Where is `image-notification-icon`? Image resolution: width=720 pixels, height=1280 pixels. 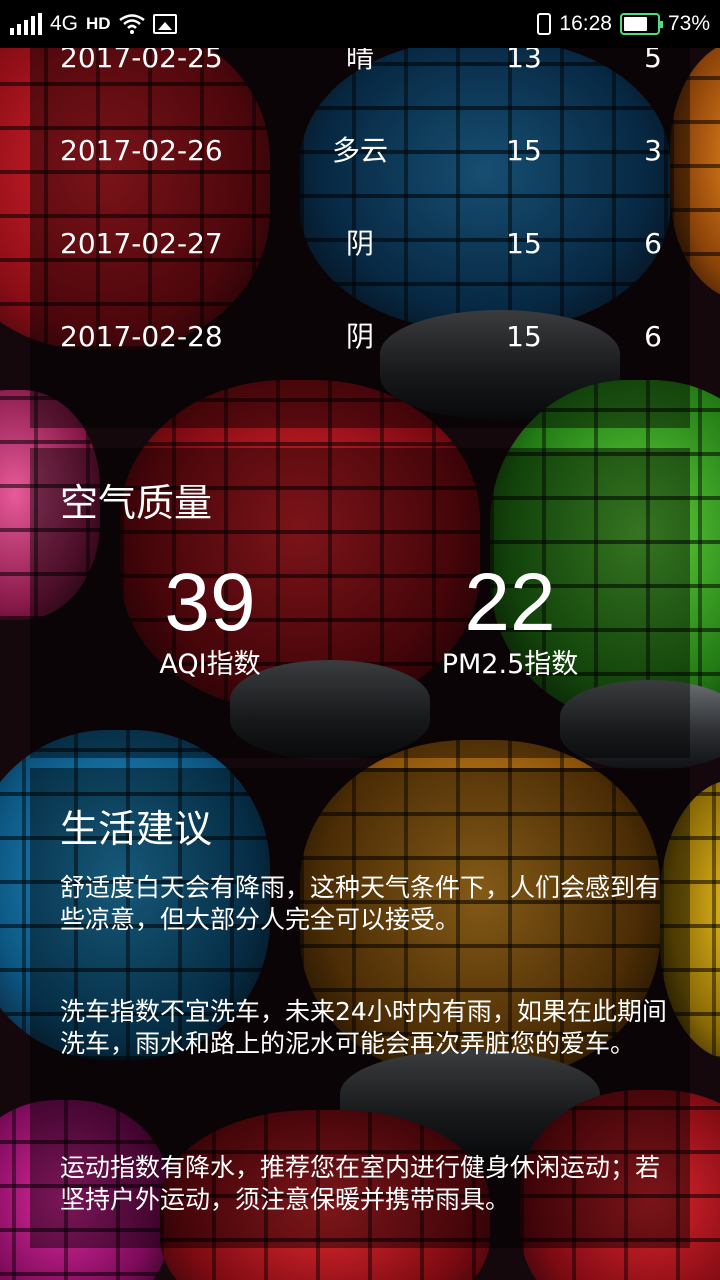 image-notification-icon is located at coordinates (164, 24).